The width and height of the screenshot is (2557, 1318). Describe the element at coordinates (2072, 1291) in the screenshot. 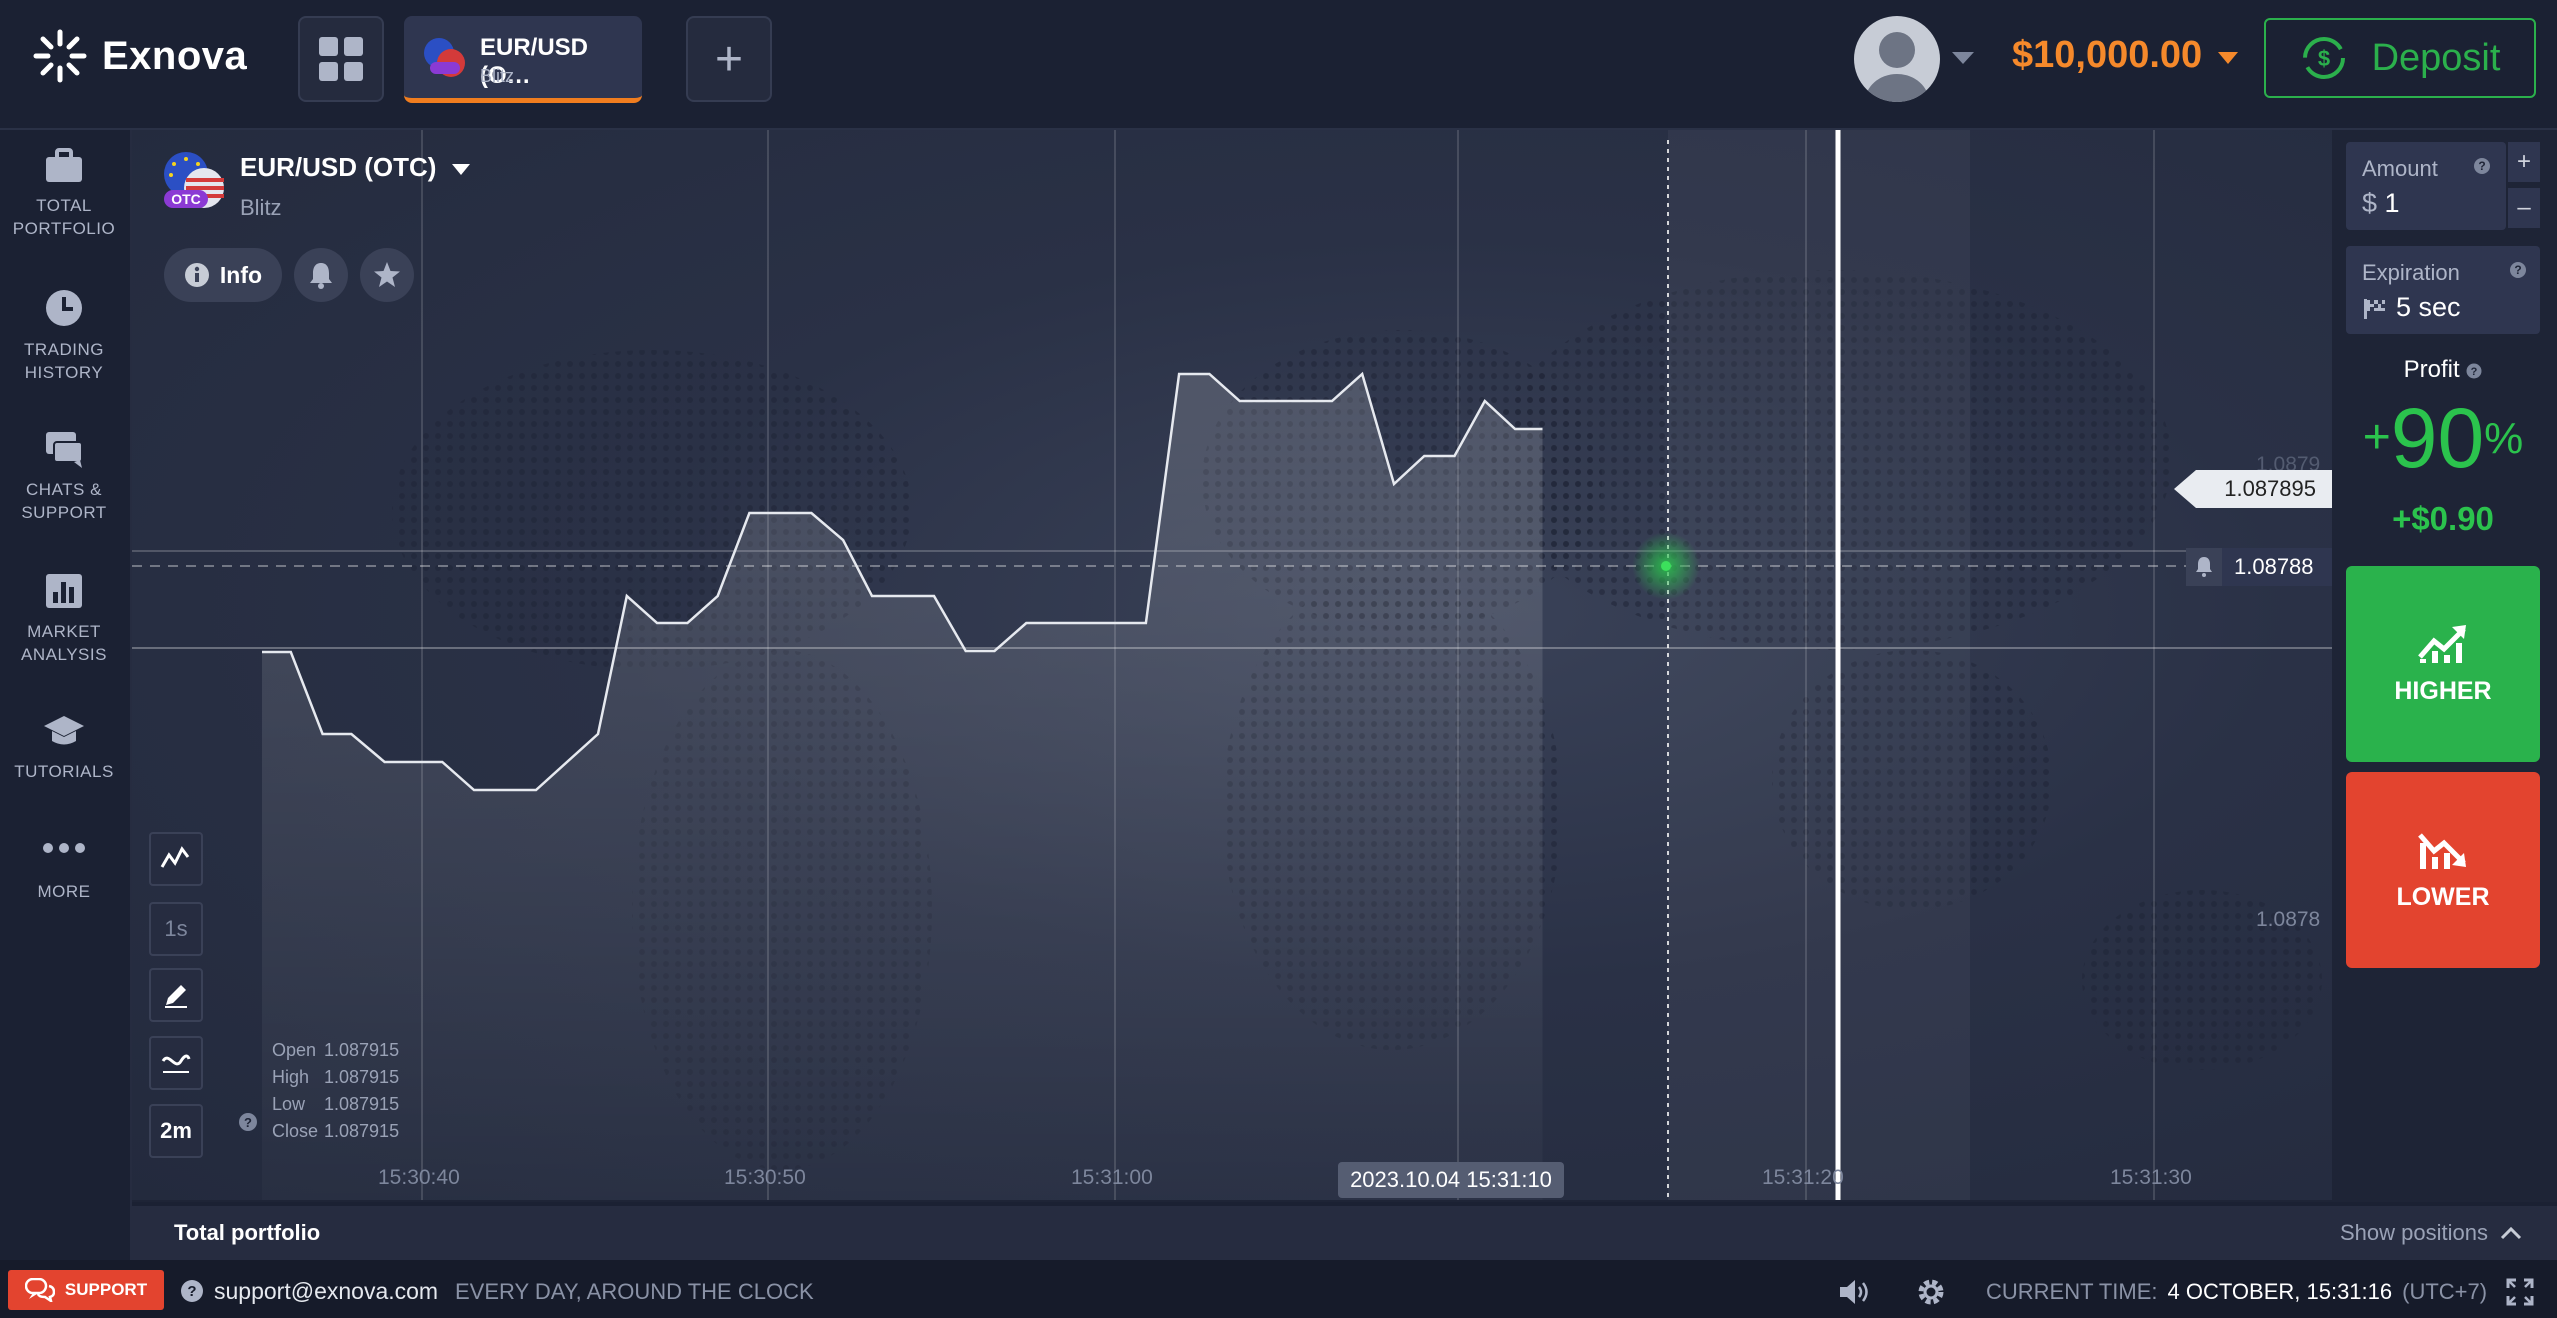

I see `current-time-label: CURRENT TIME:` at that location.